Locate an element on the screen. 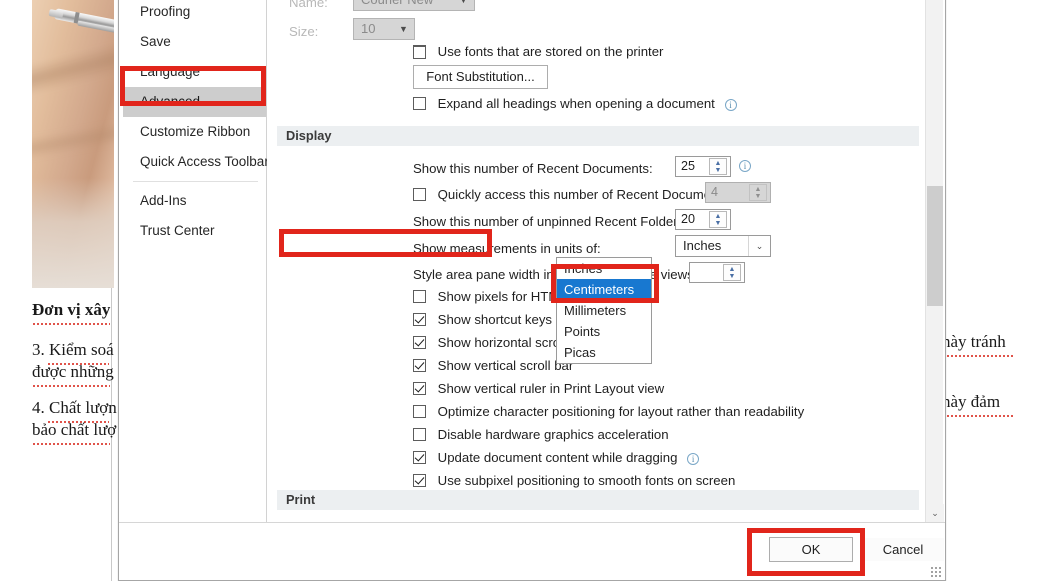  dropdown-option-points: Points is located at coordinates (604, 331).